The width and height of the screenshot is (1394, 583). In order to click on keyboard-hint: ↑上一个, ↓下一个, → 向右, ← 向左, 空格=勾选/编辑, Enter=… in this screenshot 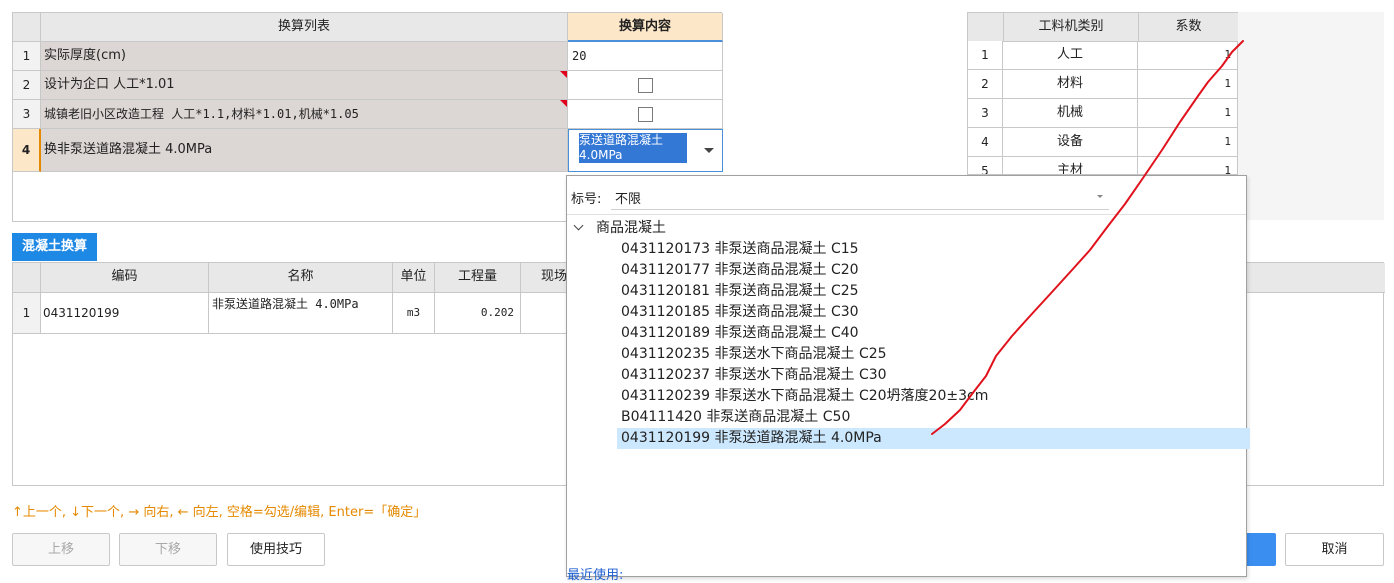, I will do `click(219, 512)`.